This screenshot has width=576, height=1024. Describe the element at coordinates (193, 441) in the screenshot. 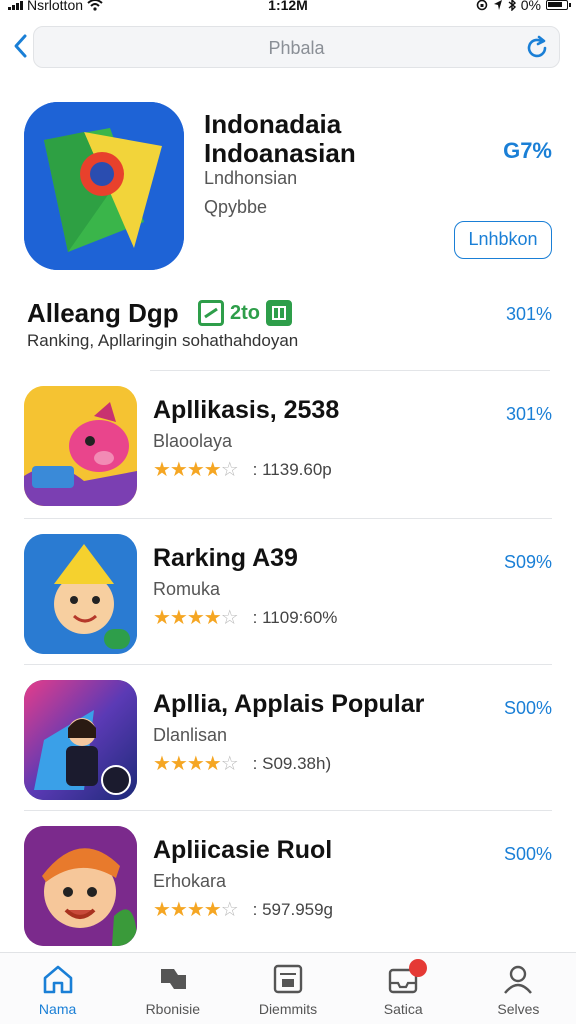

I see `app-developer: Blaoolaya` at that location.